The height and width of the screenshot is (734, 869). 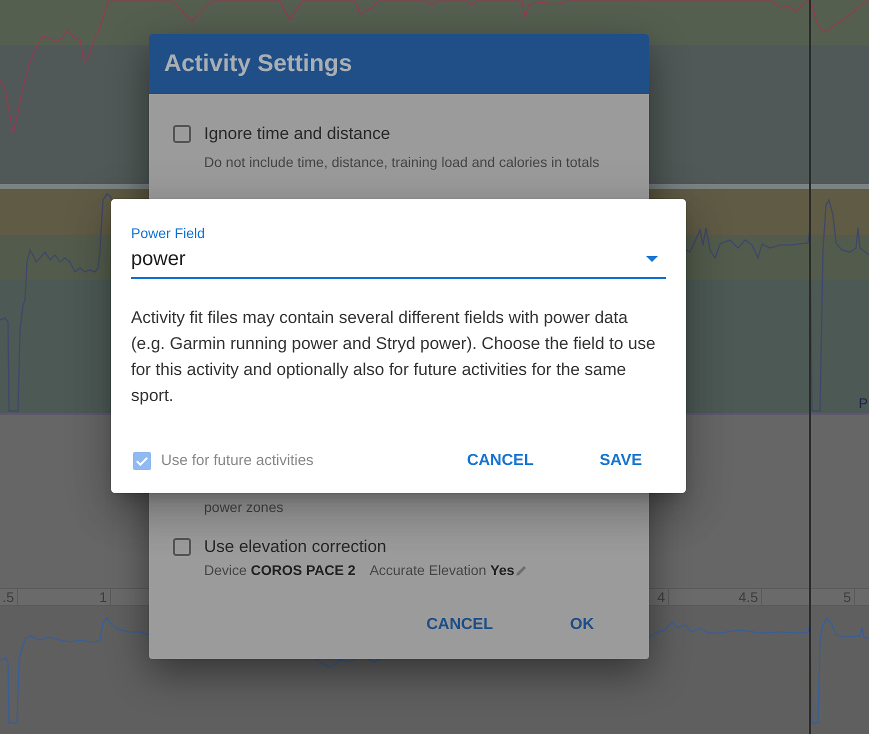 What do you see at coordinates (398, 252) in the screenshot?
I see `power-field-select: Power Field power` at bounding box center [398, 252].